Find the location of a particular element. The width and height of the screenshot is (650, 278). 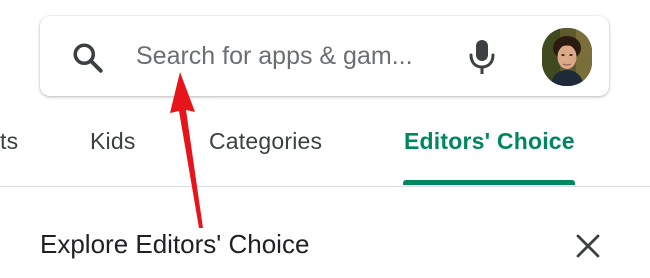

tab-editors-choice: Editors' Choice is located at coordinates (489, 141).